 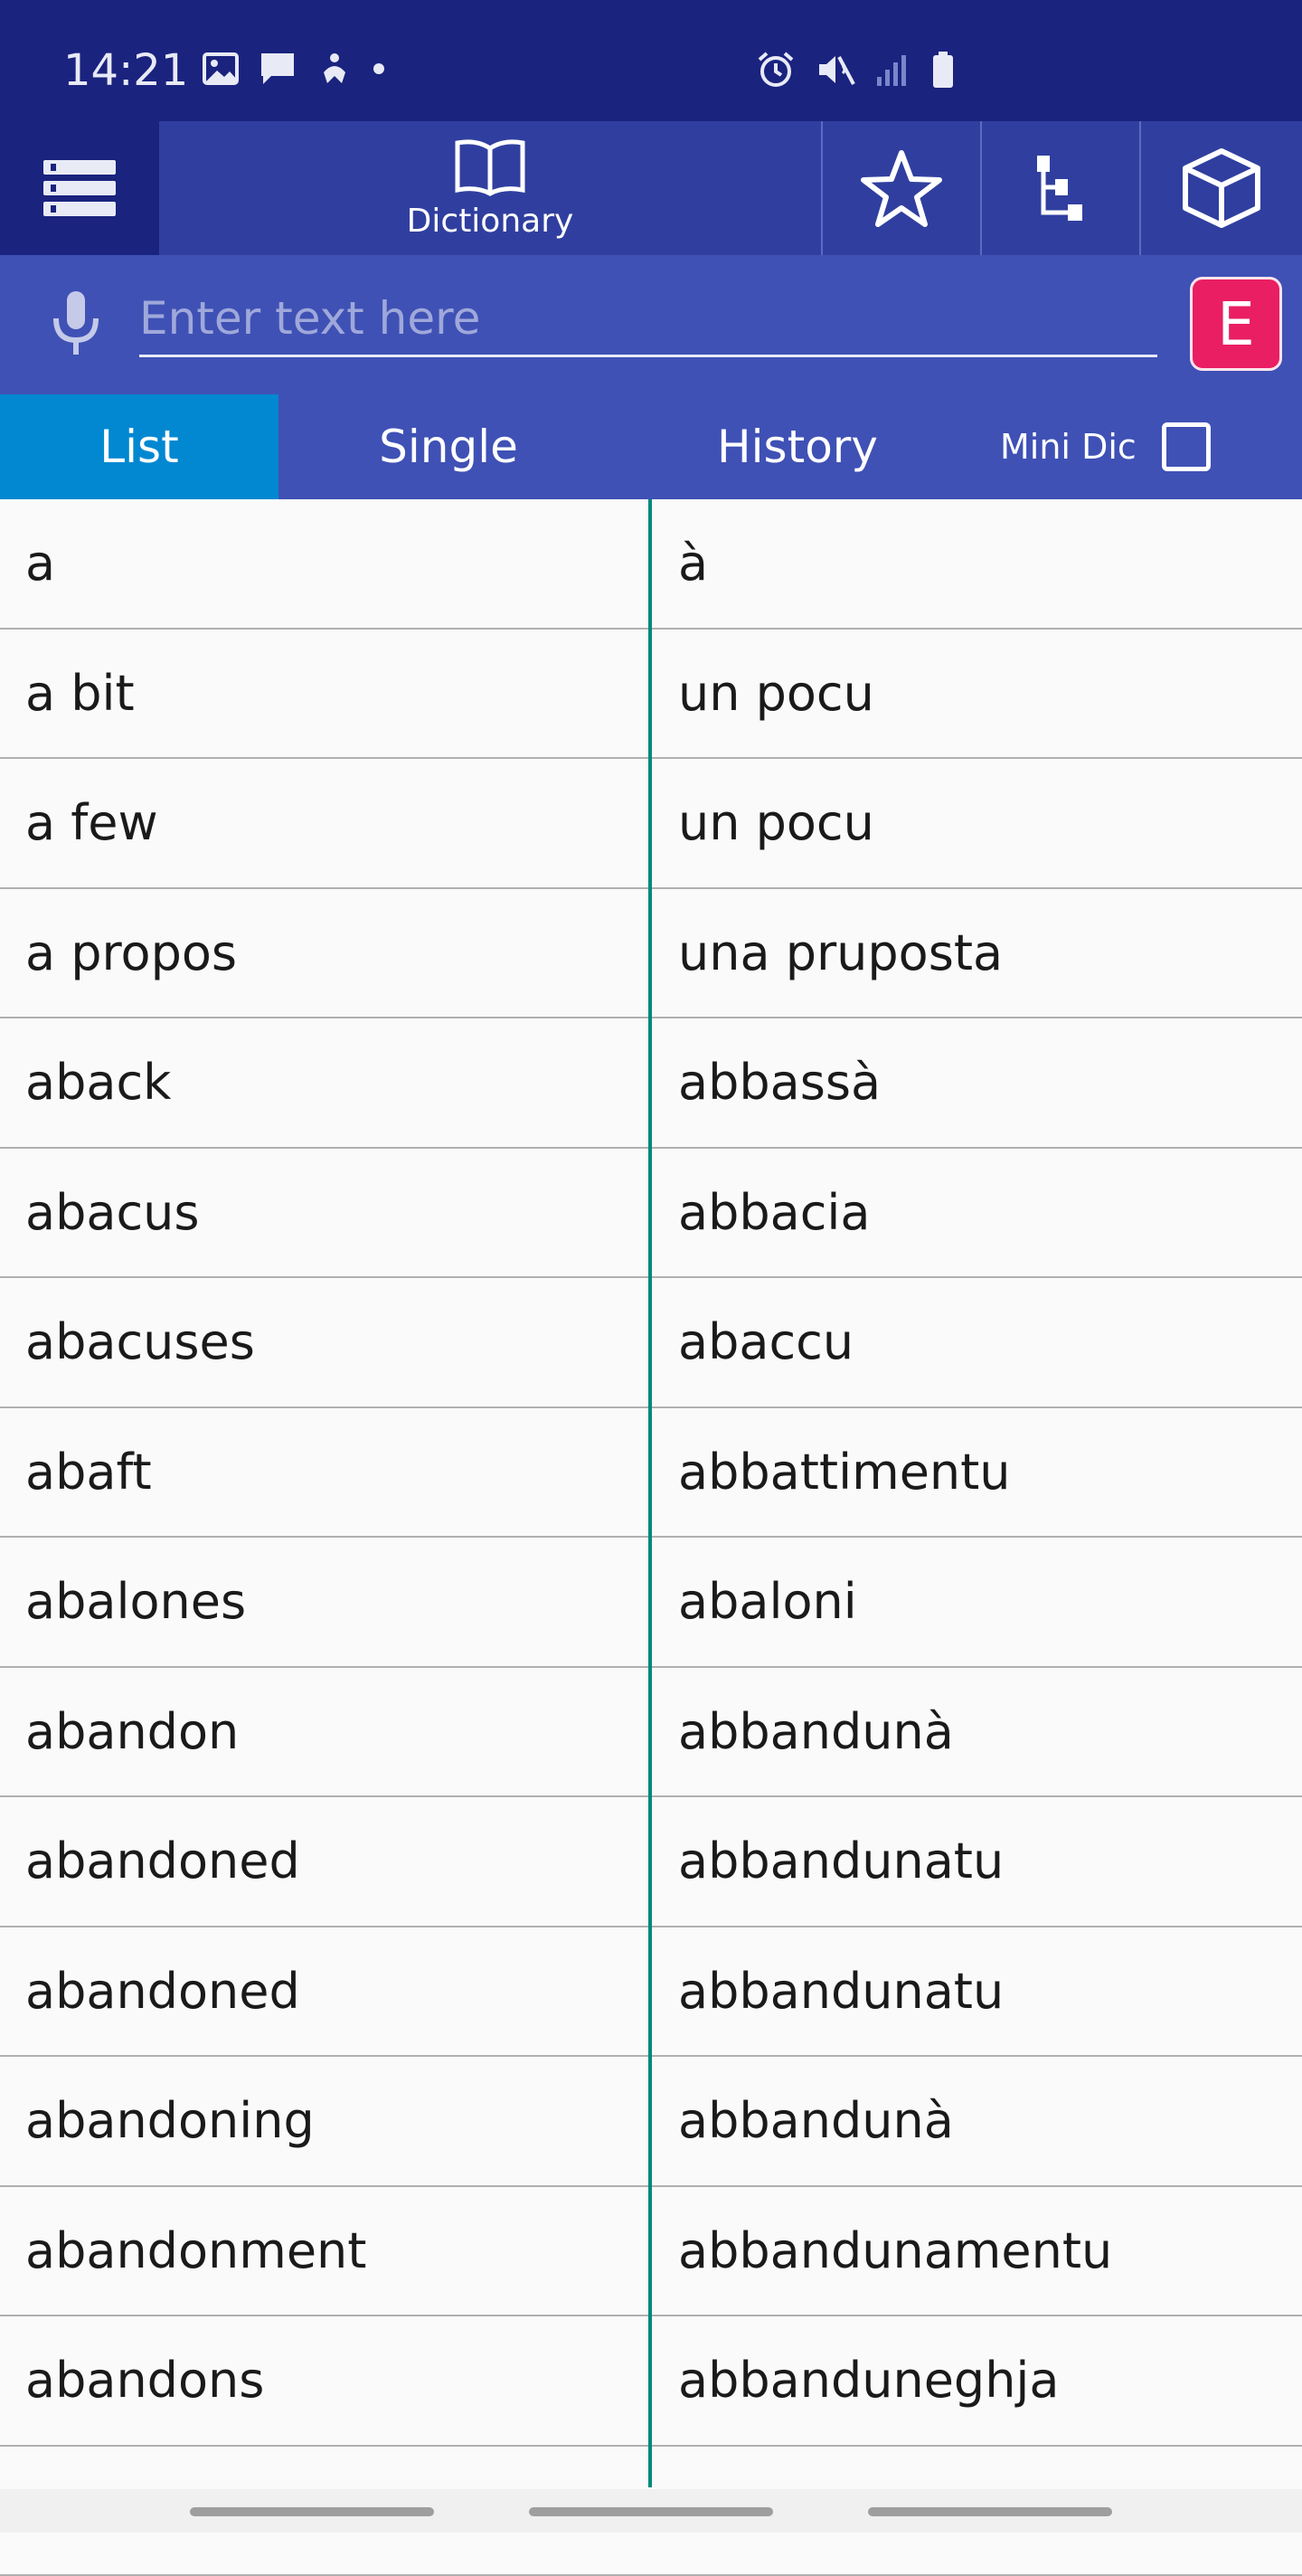 I want to click on nav-back-button, so click(x=990, y=2511).